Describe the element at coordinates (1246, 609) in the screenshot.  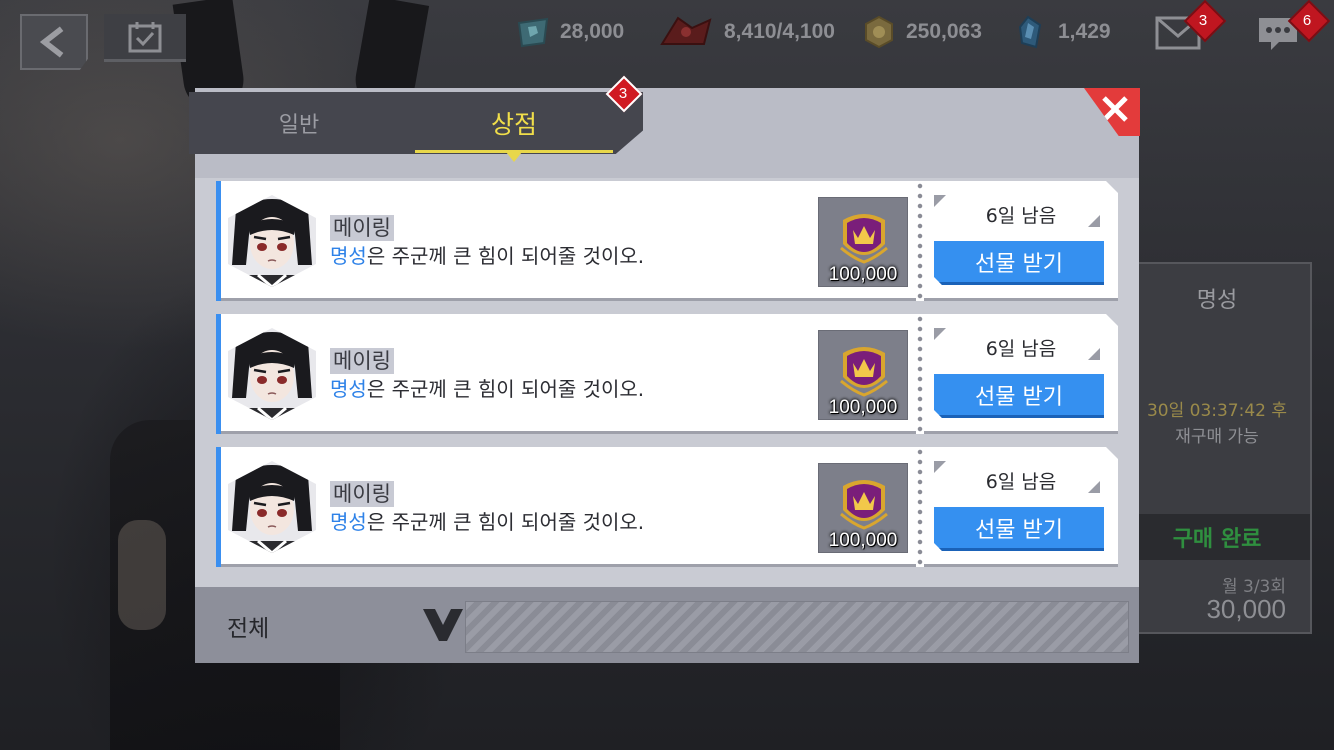
I see `shop-card-price: 30,000` at that location.